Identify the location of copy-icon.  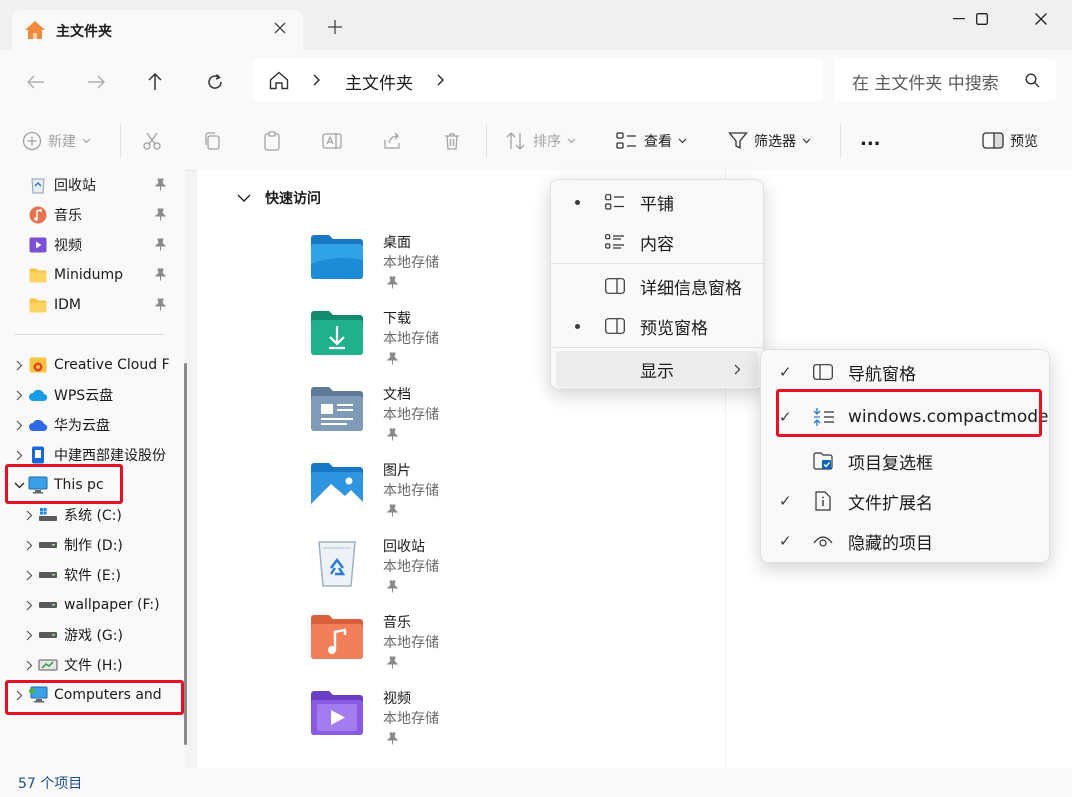
(212, 141).